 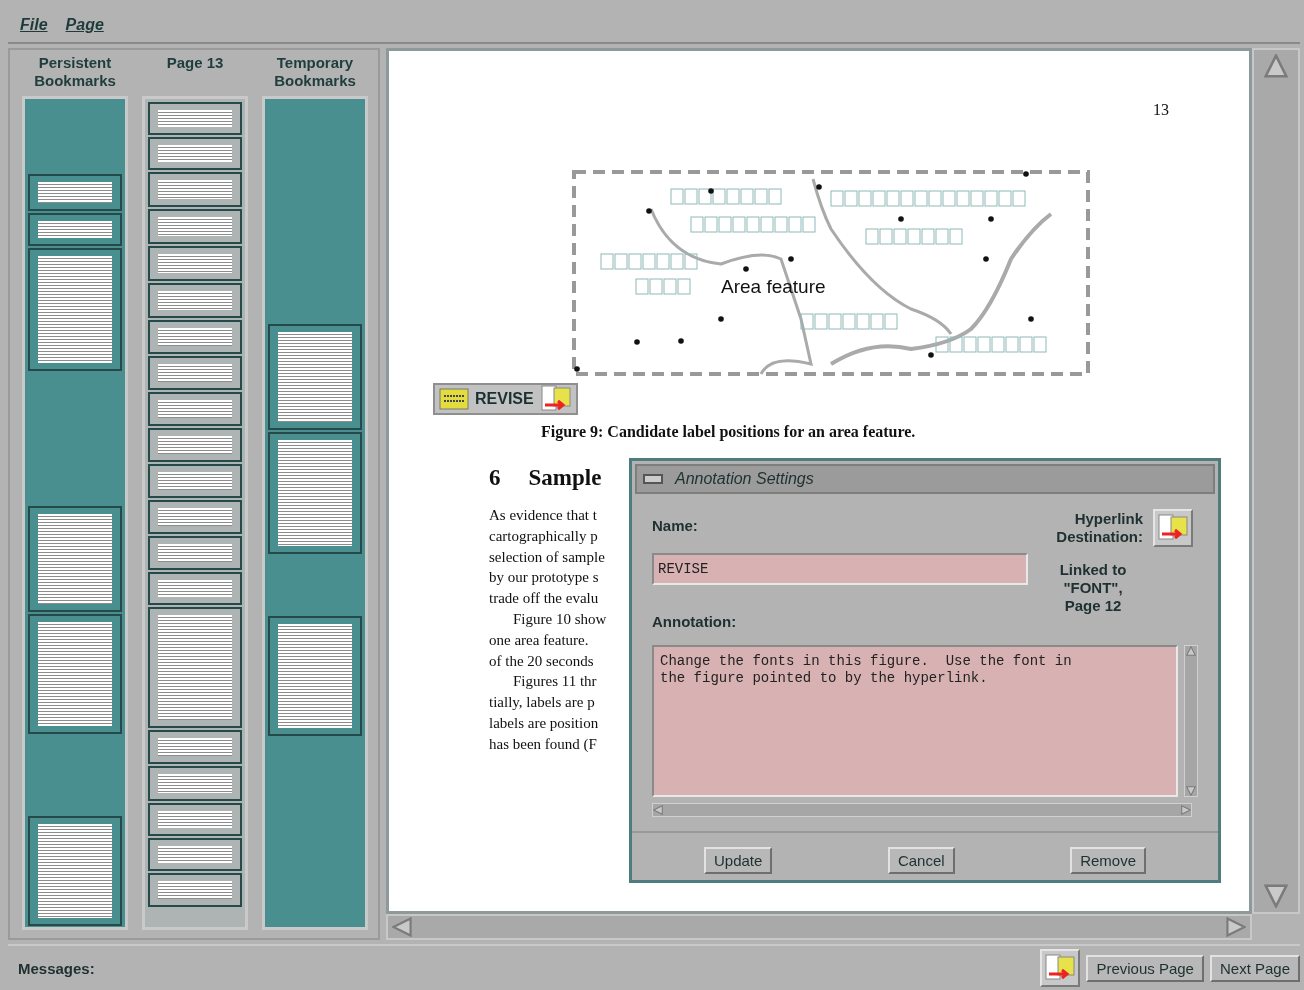 What do you see at coordinates (495, 478) in the screenshot?
I see `section-number: 6` at bounding box center [495, 478].